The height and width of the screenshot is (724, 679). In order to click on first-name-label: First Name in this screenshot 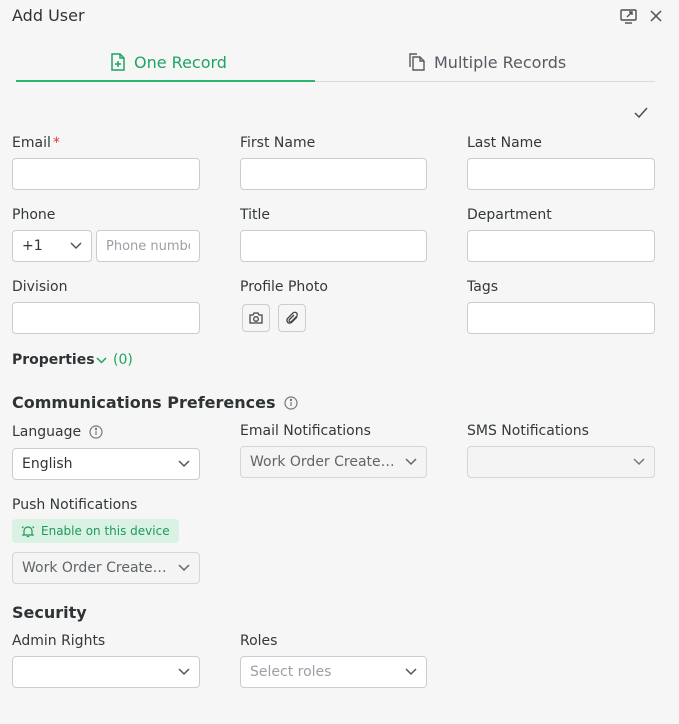, I will do `click(278, 143)`.